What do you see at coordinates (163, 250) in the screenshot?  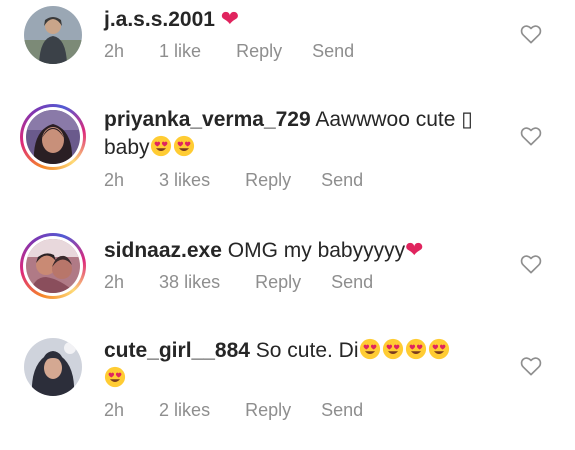 I see `comment-username: sidnaaz.exe` at bounding box center [163, 250].